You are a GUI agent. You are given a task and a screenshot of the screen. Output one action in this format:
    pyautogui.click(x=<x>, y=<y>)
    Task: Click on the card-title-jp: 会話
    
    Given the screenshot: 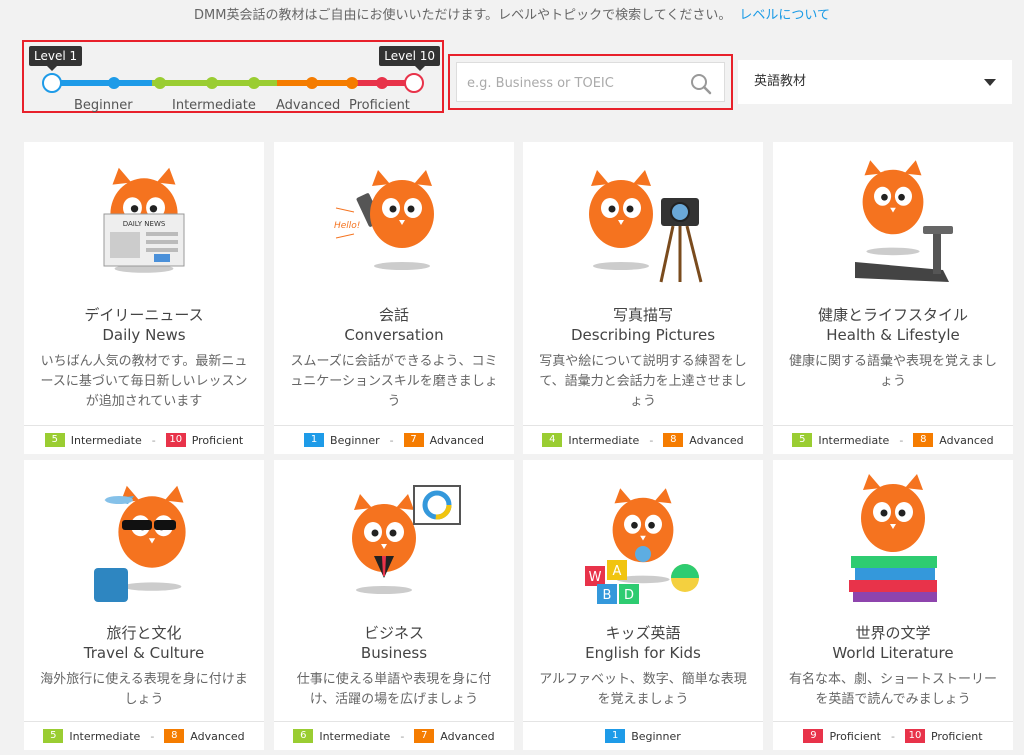 What is the action you would take?
    pyautogui.click(x=393, y=315)
    